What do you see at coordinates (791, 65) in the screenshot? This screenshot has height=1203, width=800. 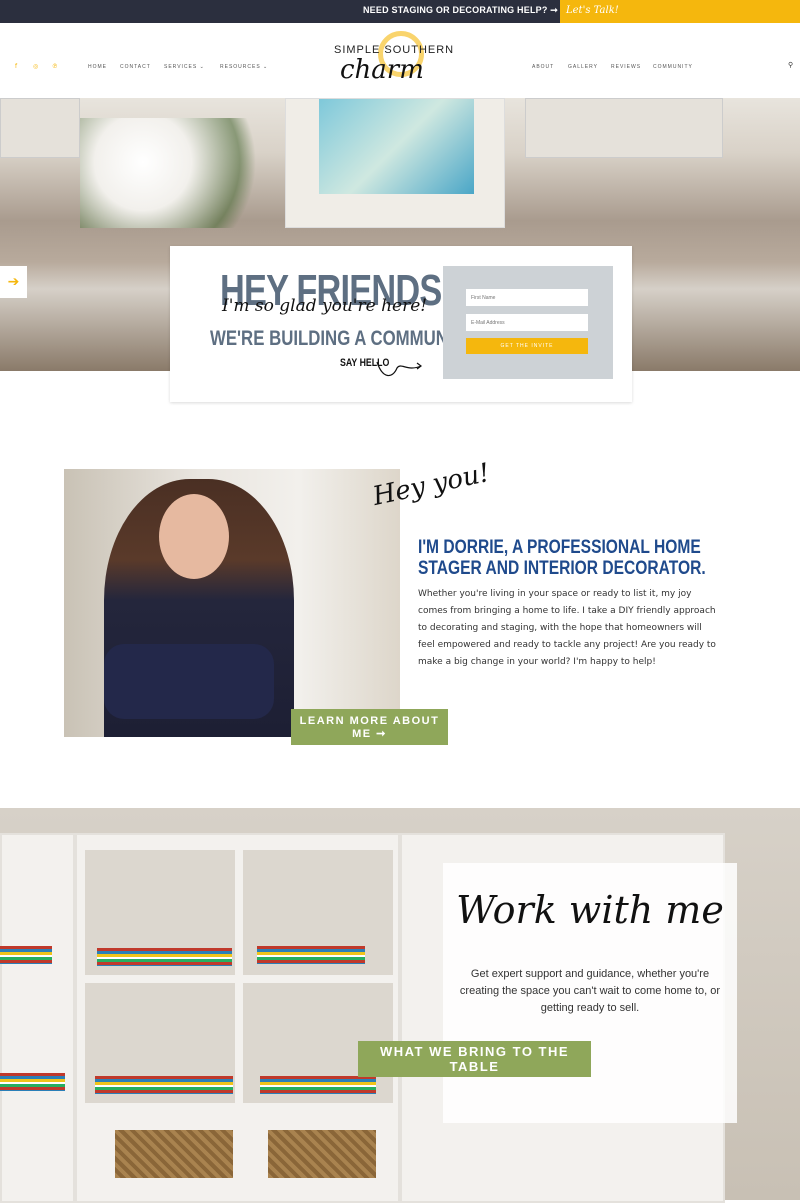 I see `search-icon: ⚲` at bounding box center [791, 65].